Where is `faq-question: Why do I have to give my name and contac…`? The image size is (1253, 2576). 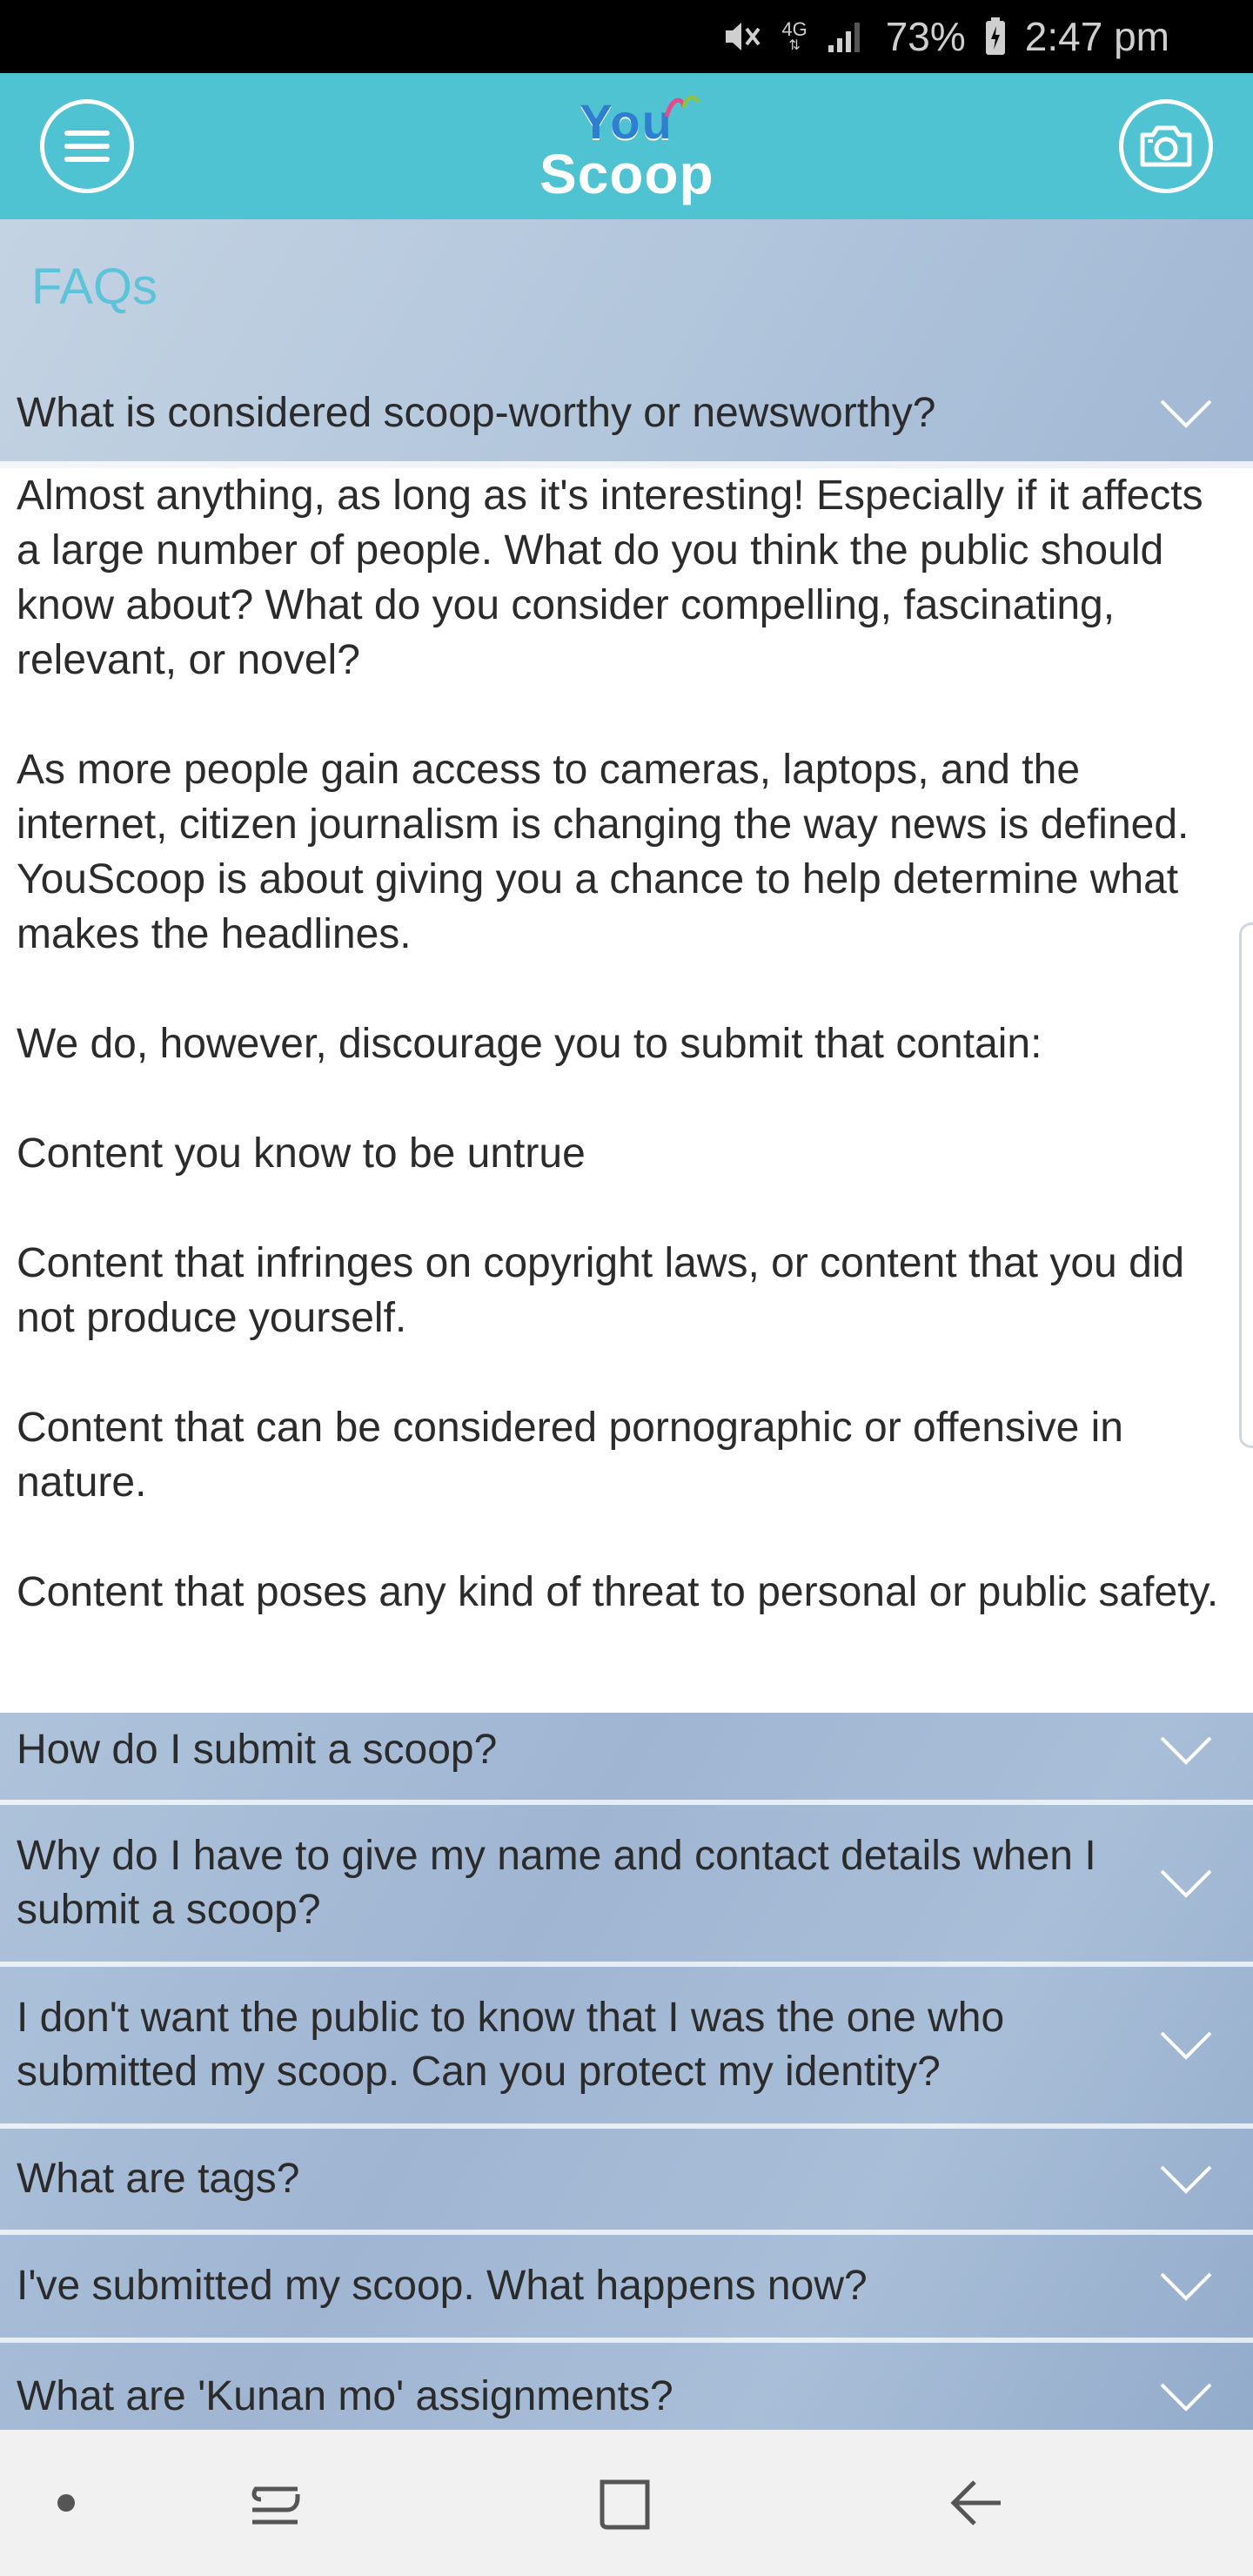 faq-question: Why do I have to give my name and contac… is located at coordinates (626, 1886).